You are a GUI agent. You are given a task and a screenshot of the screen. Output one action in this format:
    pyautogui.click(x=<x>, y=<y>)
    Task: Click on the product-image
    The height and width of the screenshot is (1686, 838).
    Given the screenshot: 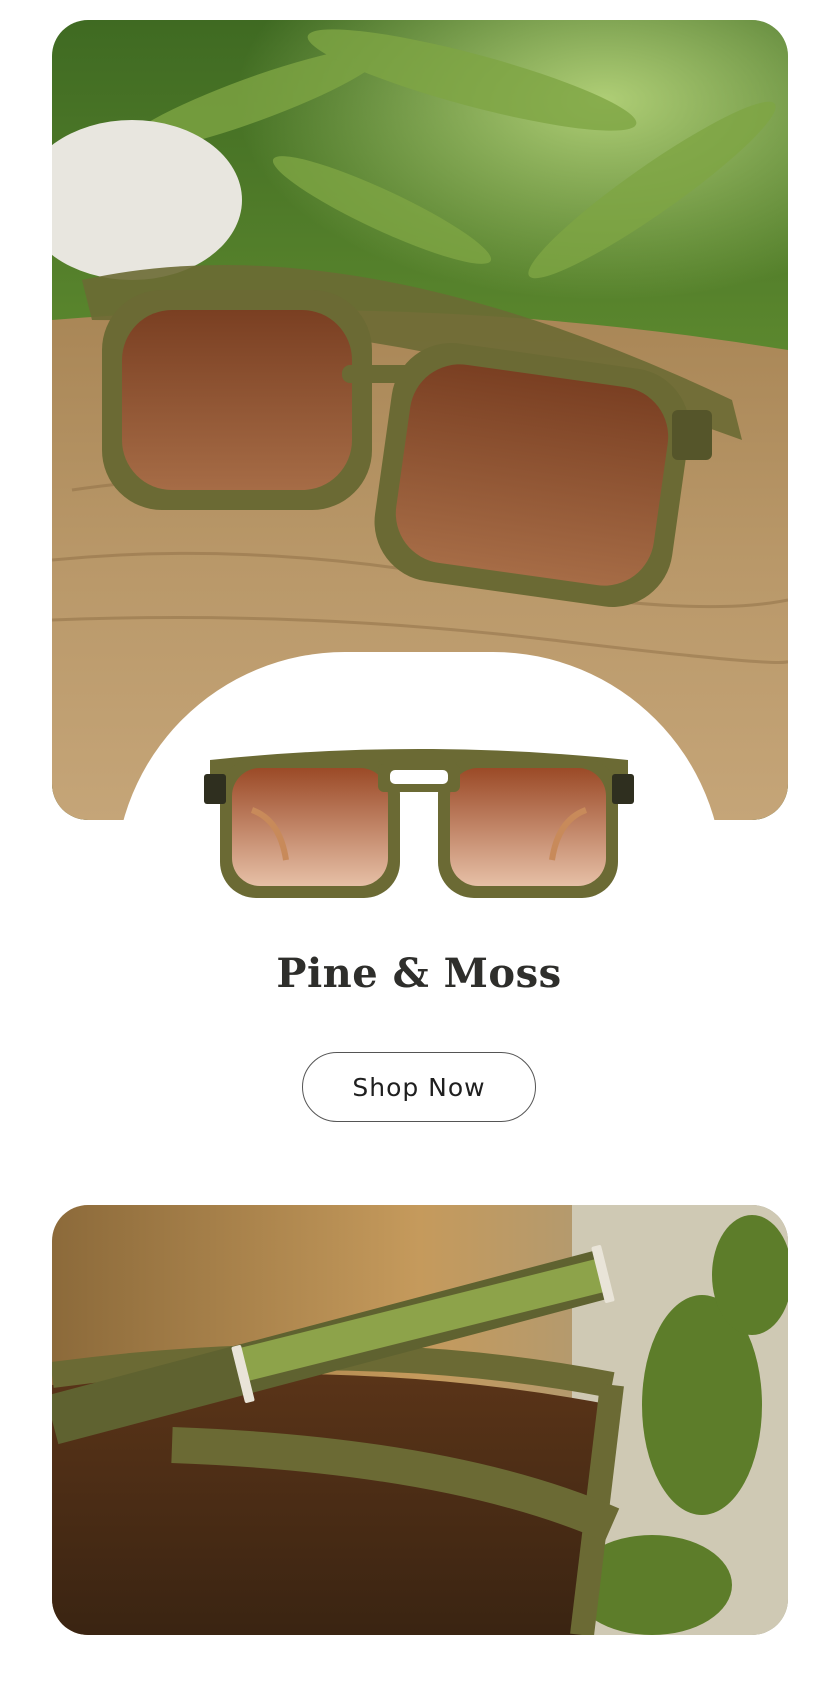 What is the action you would take?
    pyautogui.click(x=419, y=820)
    